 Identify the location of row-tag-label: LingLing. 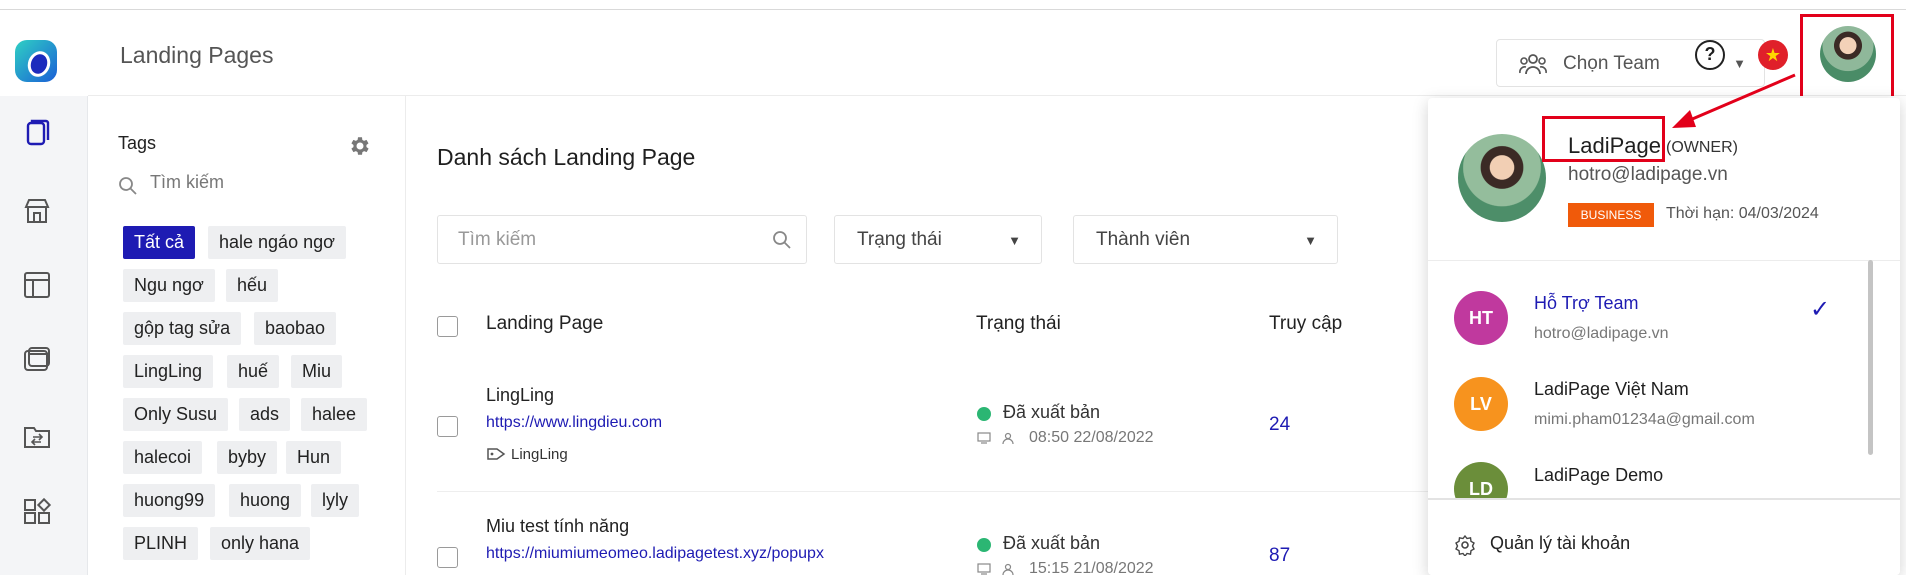
(539, 454).